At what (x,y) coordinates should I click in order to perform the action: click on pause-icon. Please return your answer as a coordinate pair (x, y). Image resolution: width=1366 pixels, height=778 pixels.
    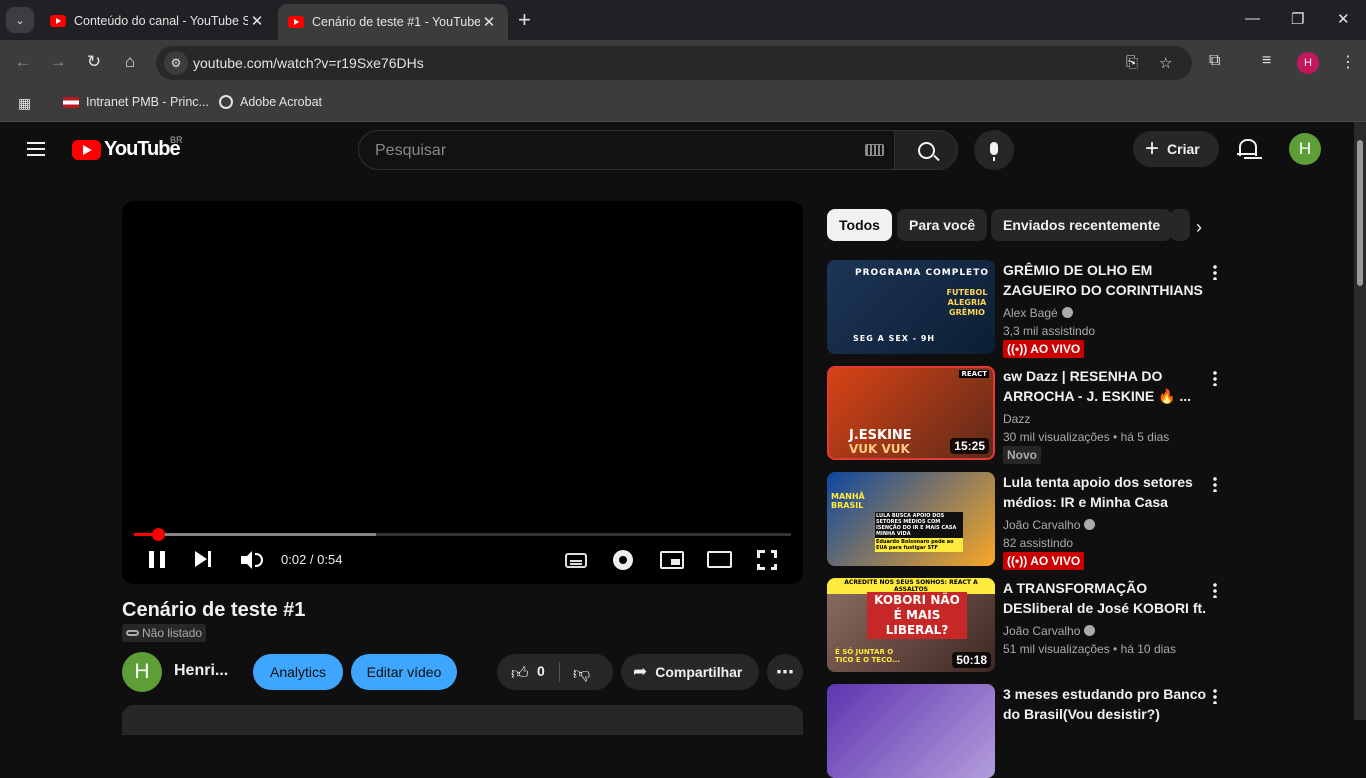
    Looking at the image, I should click on (157, 559).